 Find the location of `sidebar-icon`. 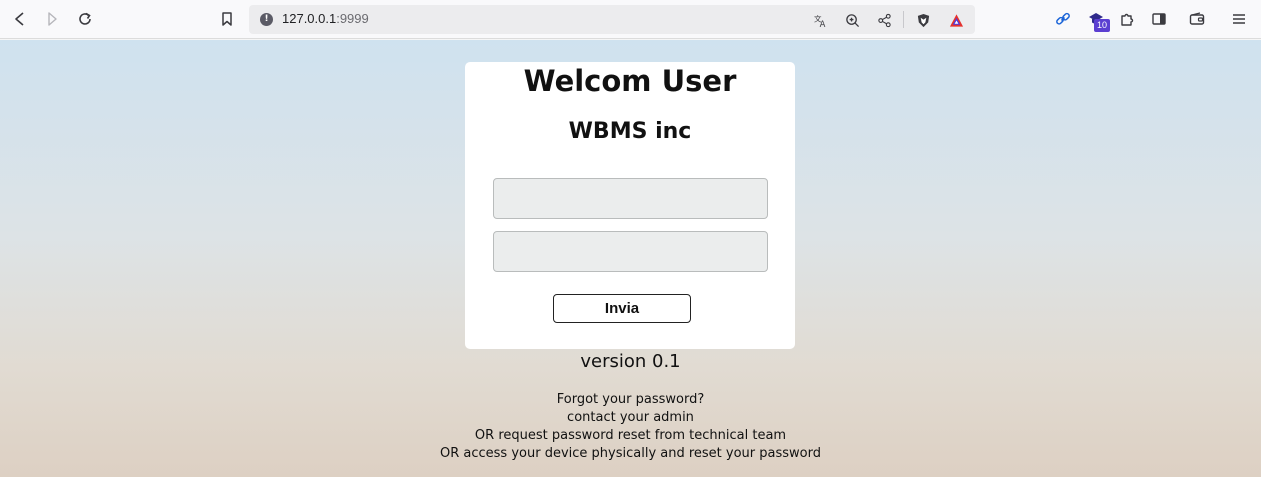

sidebar-icon is located at coordinates (1159, 19).